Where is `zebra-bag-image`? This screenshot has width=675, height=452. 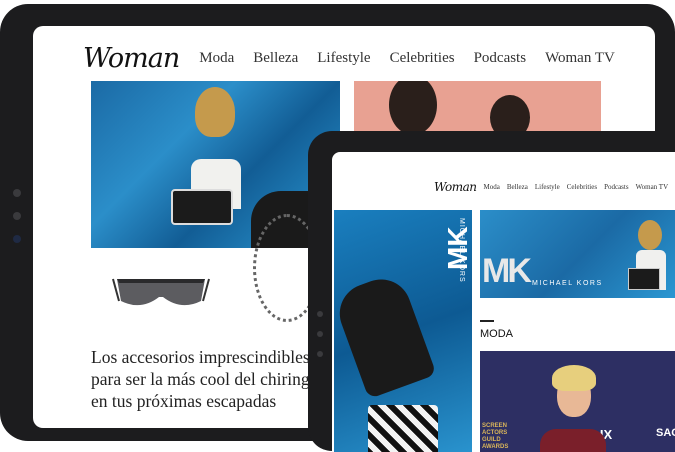 zebra-bag-image is located at coordinates (403, 428).